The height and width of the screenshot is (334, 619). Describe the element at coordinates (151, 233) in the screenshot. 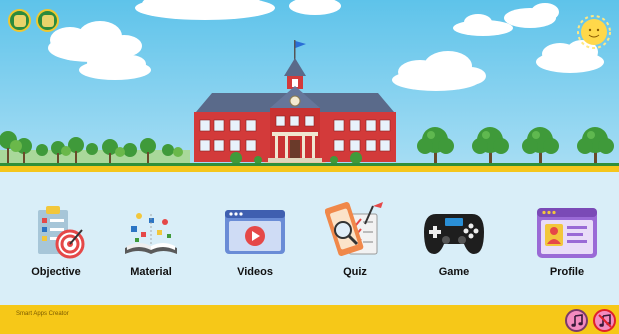

I see `open-book-icon` at that location.